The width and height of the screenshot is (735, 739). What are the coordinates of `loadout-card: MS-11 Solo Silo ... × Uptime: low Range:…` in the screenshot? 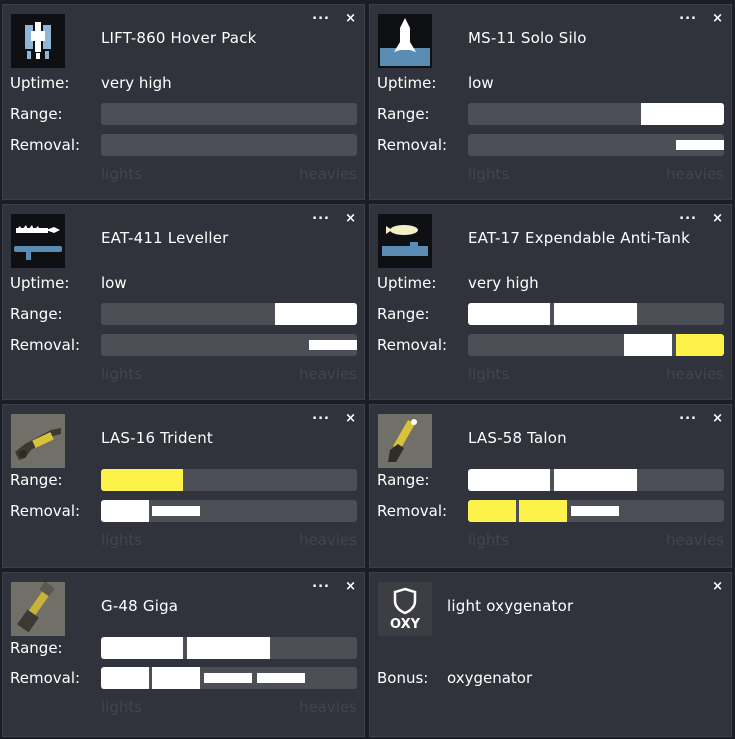 It's located at (550, 102).